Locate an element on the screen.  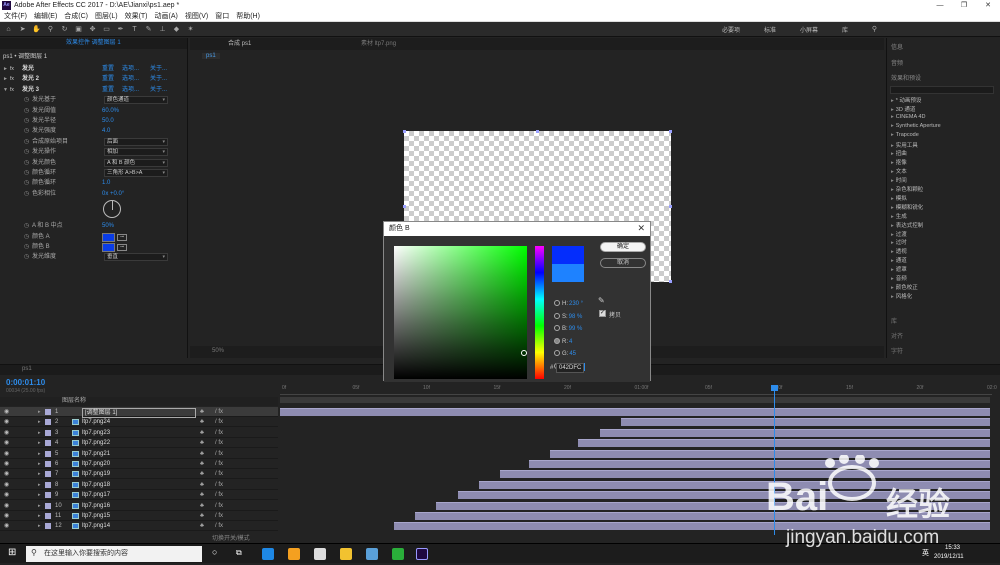
effect-category: ▸ 实用工具 is located at coordinates (904, 145).